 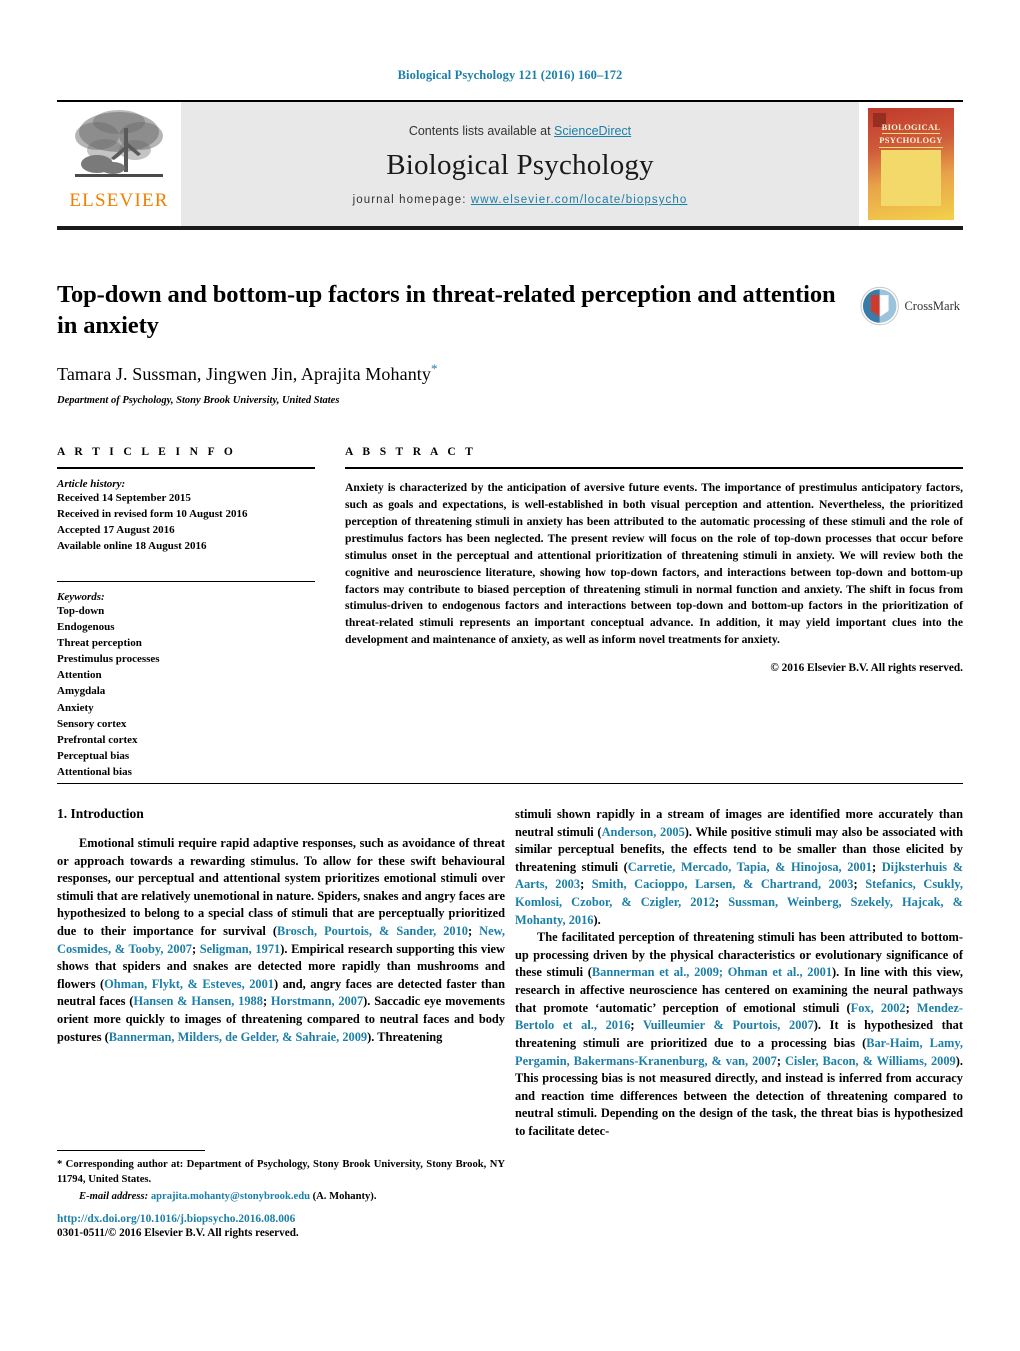 What do you see at coordinates (81, 596) in the screenshot?
I see `keywords-label: Keywords:` at bounding box center [81, 596].